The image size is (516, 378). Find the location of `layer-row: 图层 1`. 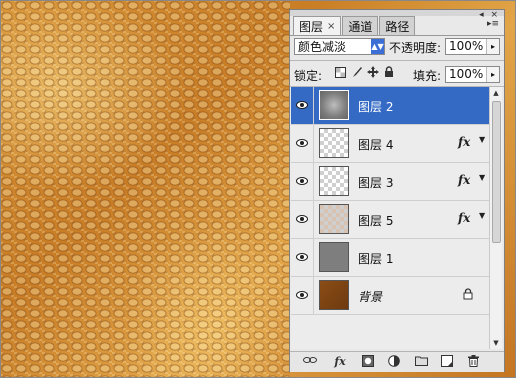

layer-row: 图层 1 is located at coordinates (390, 258).